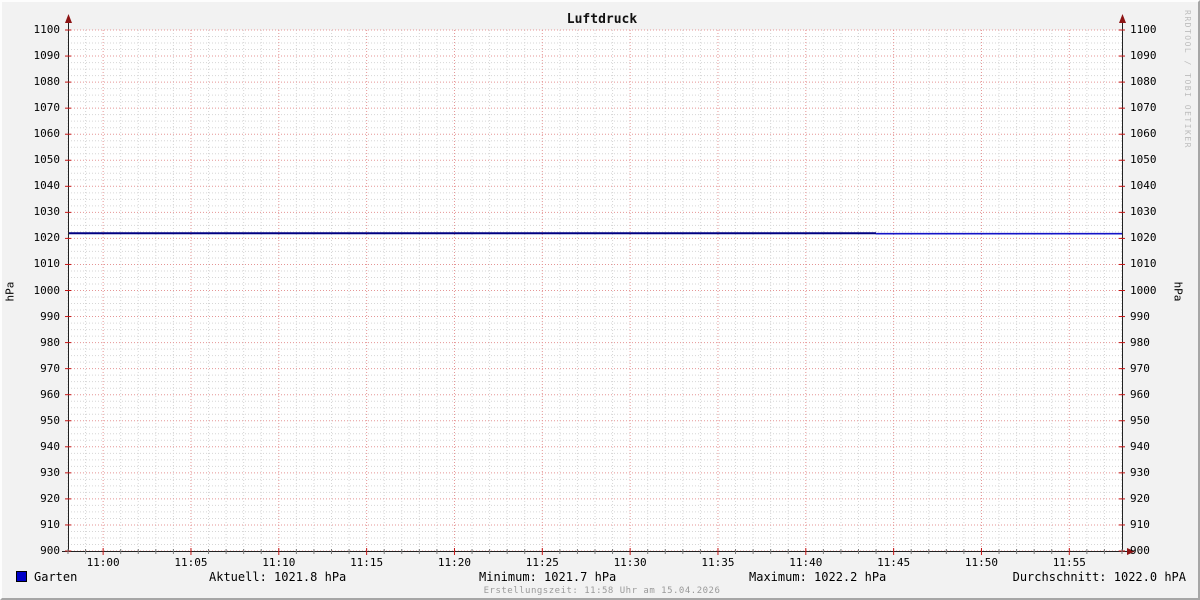  I want to click on x-tick-label: 11:50, so click(981, 562).